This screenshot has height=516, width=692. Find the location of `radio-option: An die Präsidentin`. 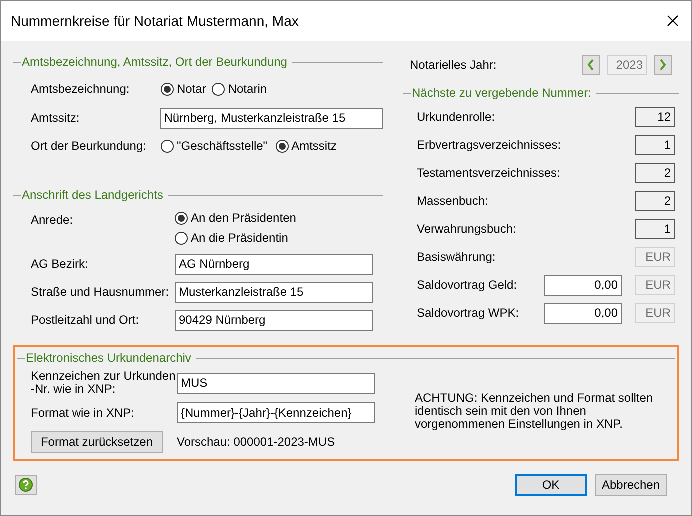

radio-option: An die Präsidentin is located at coordinates (235, 238).